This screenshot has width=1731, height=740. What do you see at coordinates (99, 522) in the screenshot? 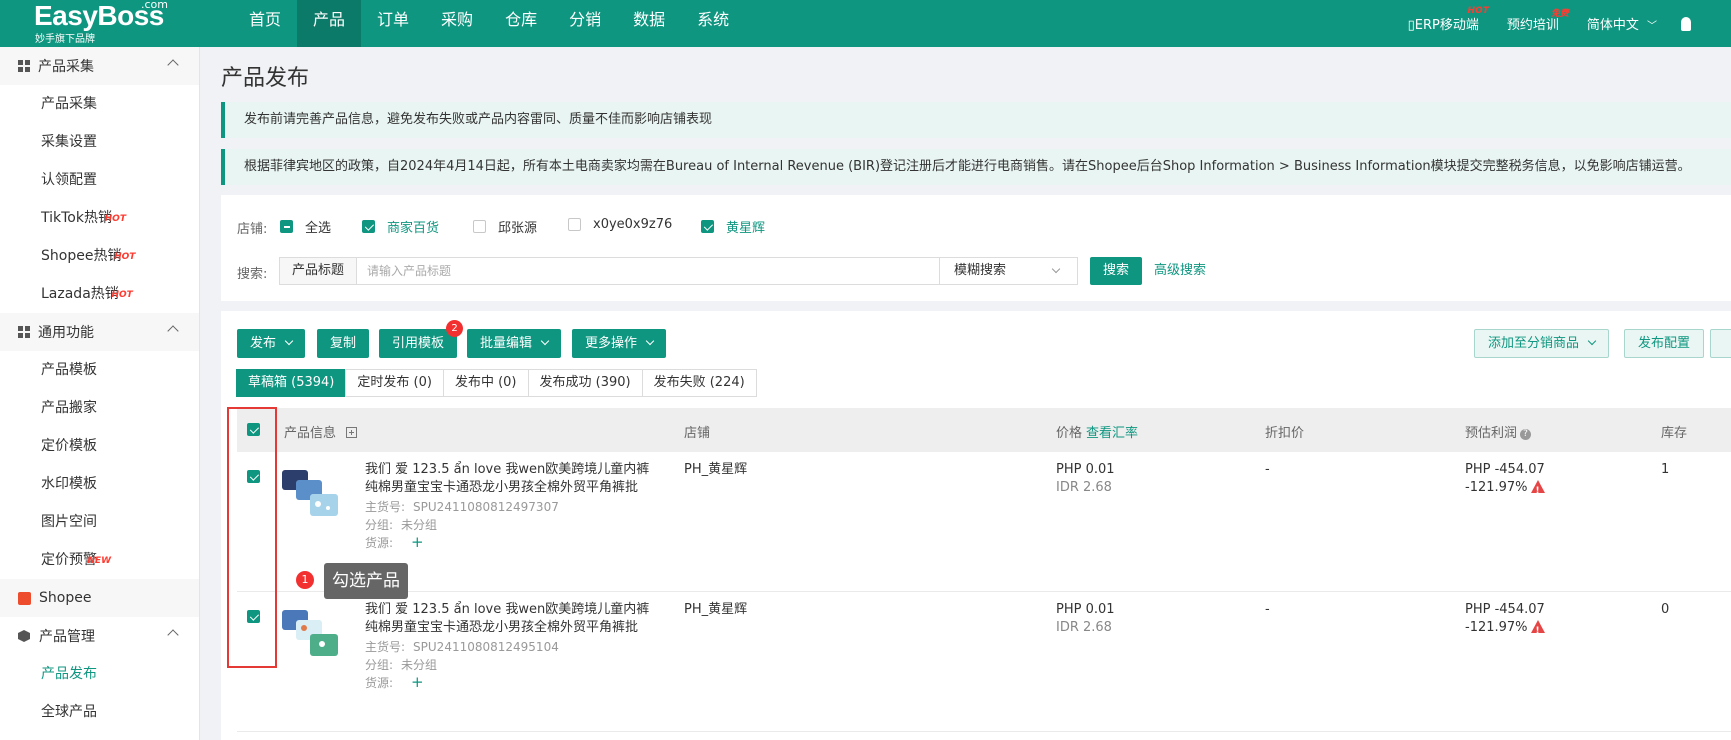
I see `sidebar-item-image-space: 图片空间` at bounding box center [99, 522].